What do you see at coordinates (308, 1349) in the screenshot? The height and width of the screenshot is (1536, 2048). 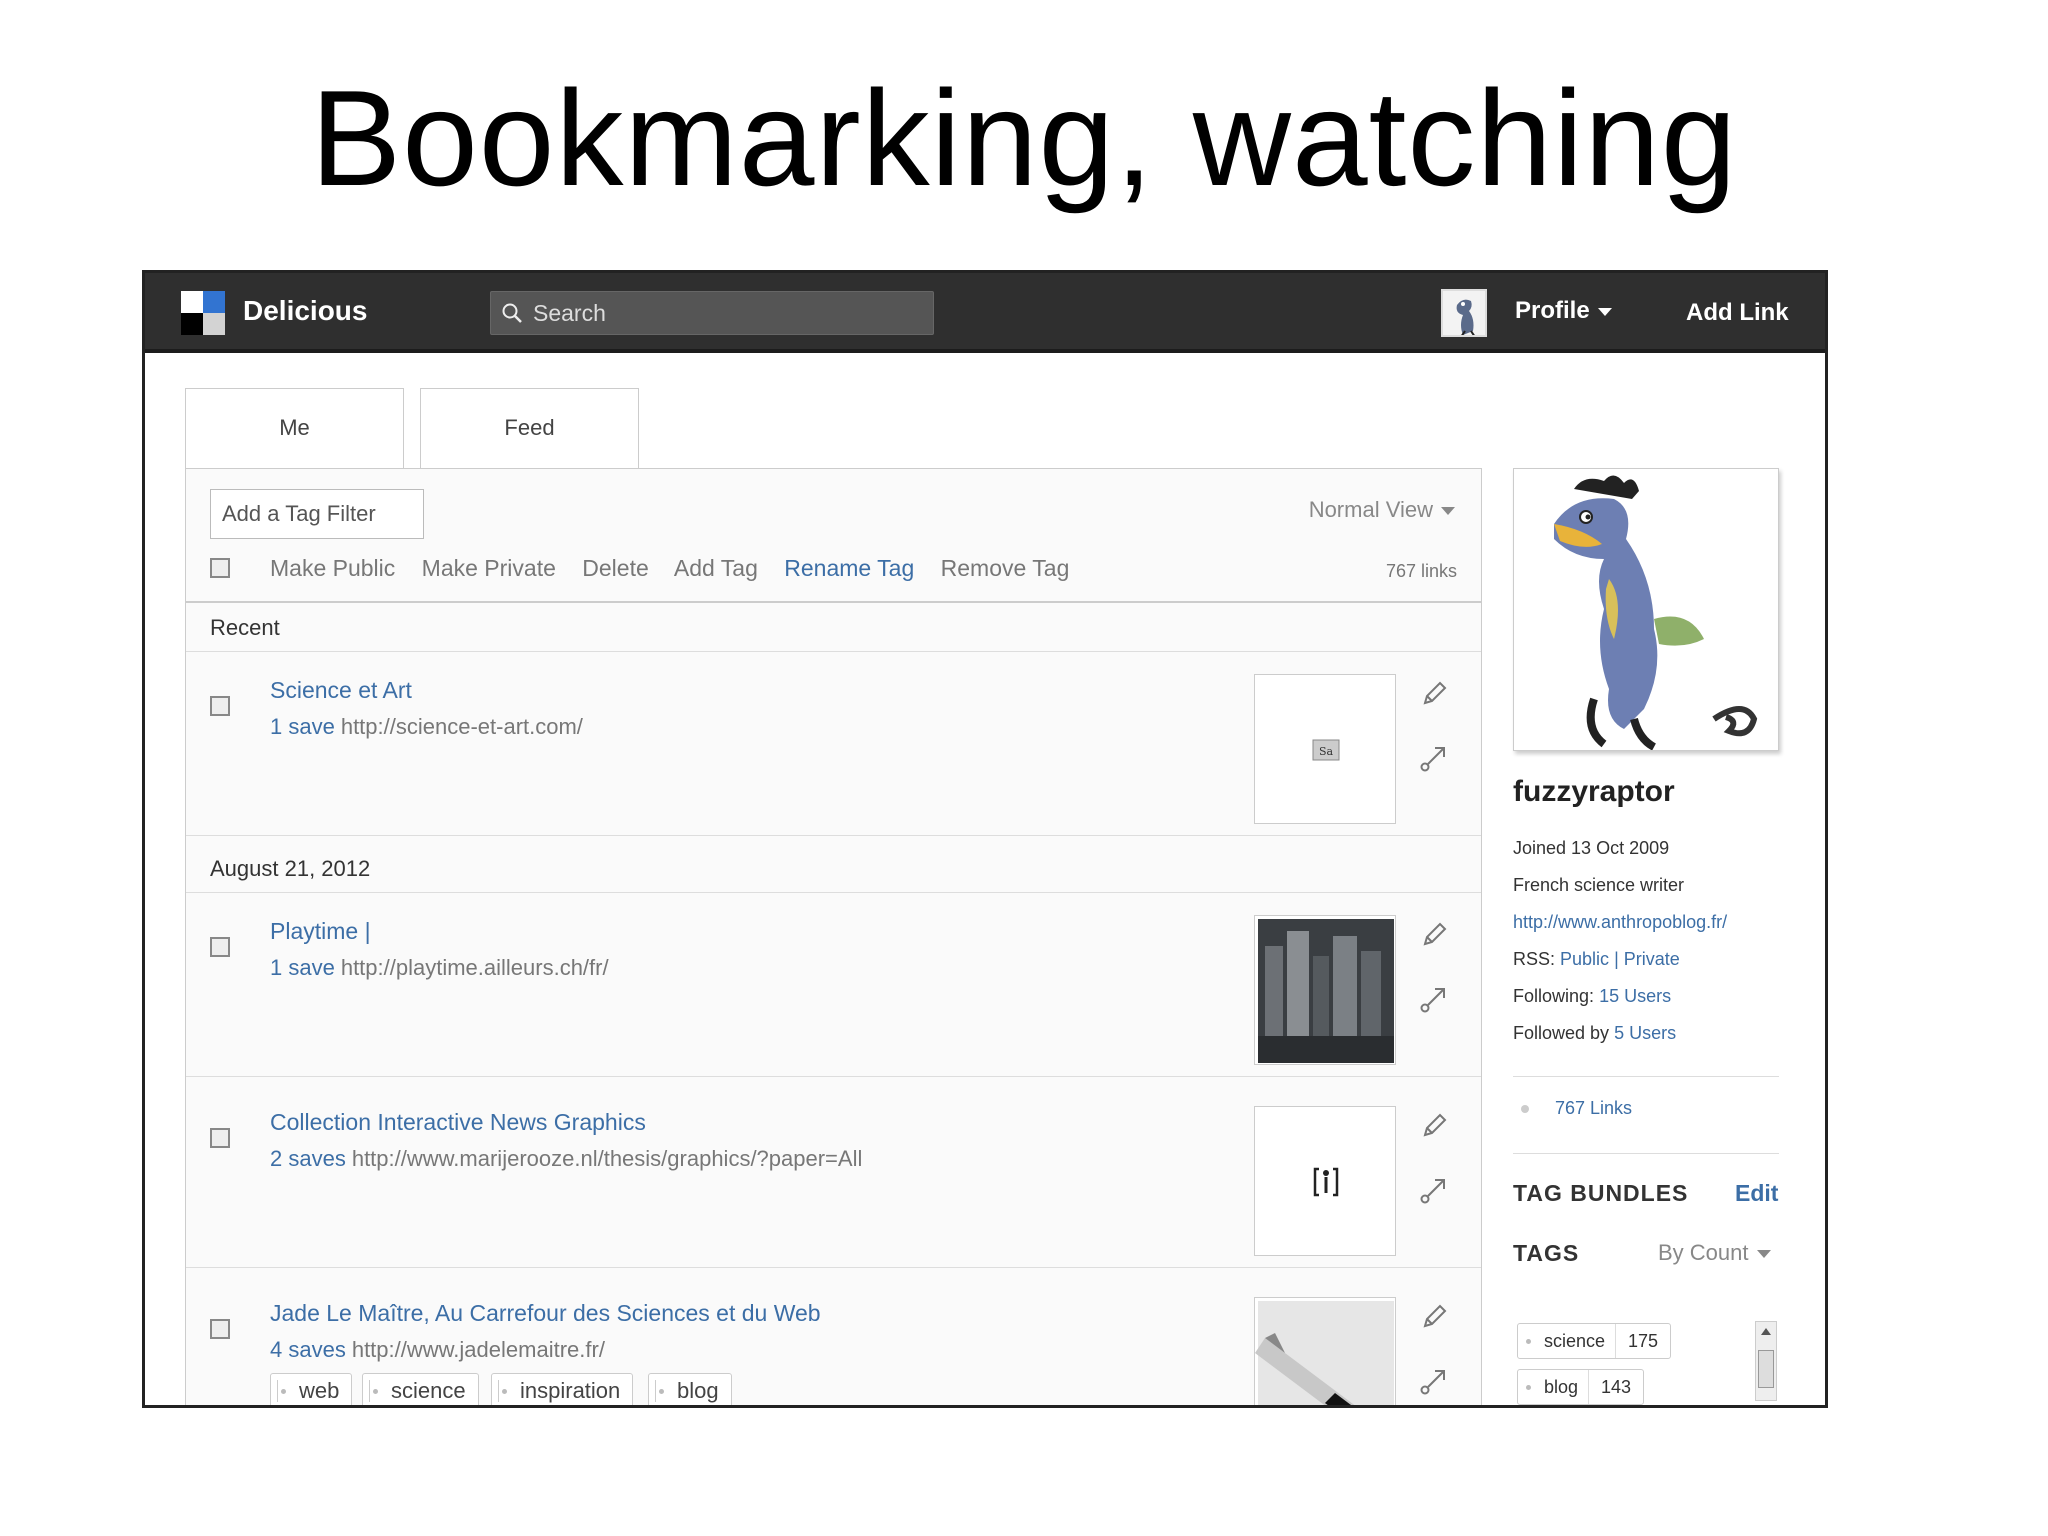 I see `bookmark-saves: 4 saves` at bounding box center [308, 1349].